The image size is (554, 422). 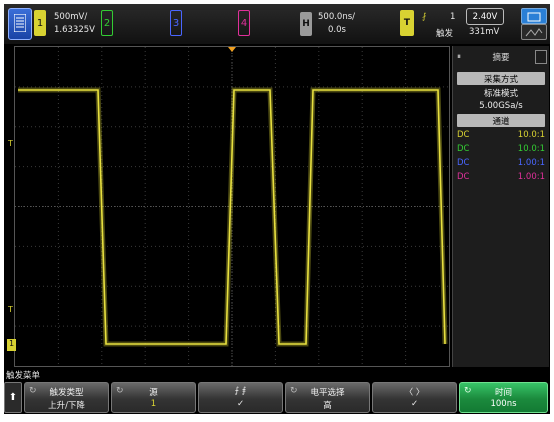 What do you see at coordinates (10, 143) in the screenshot?
I see `trigger-level-marker: T` at bounding box center [10, 143].